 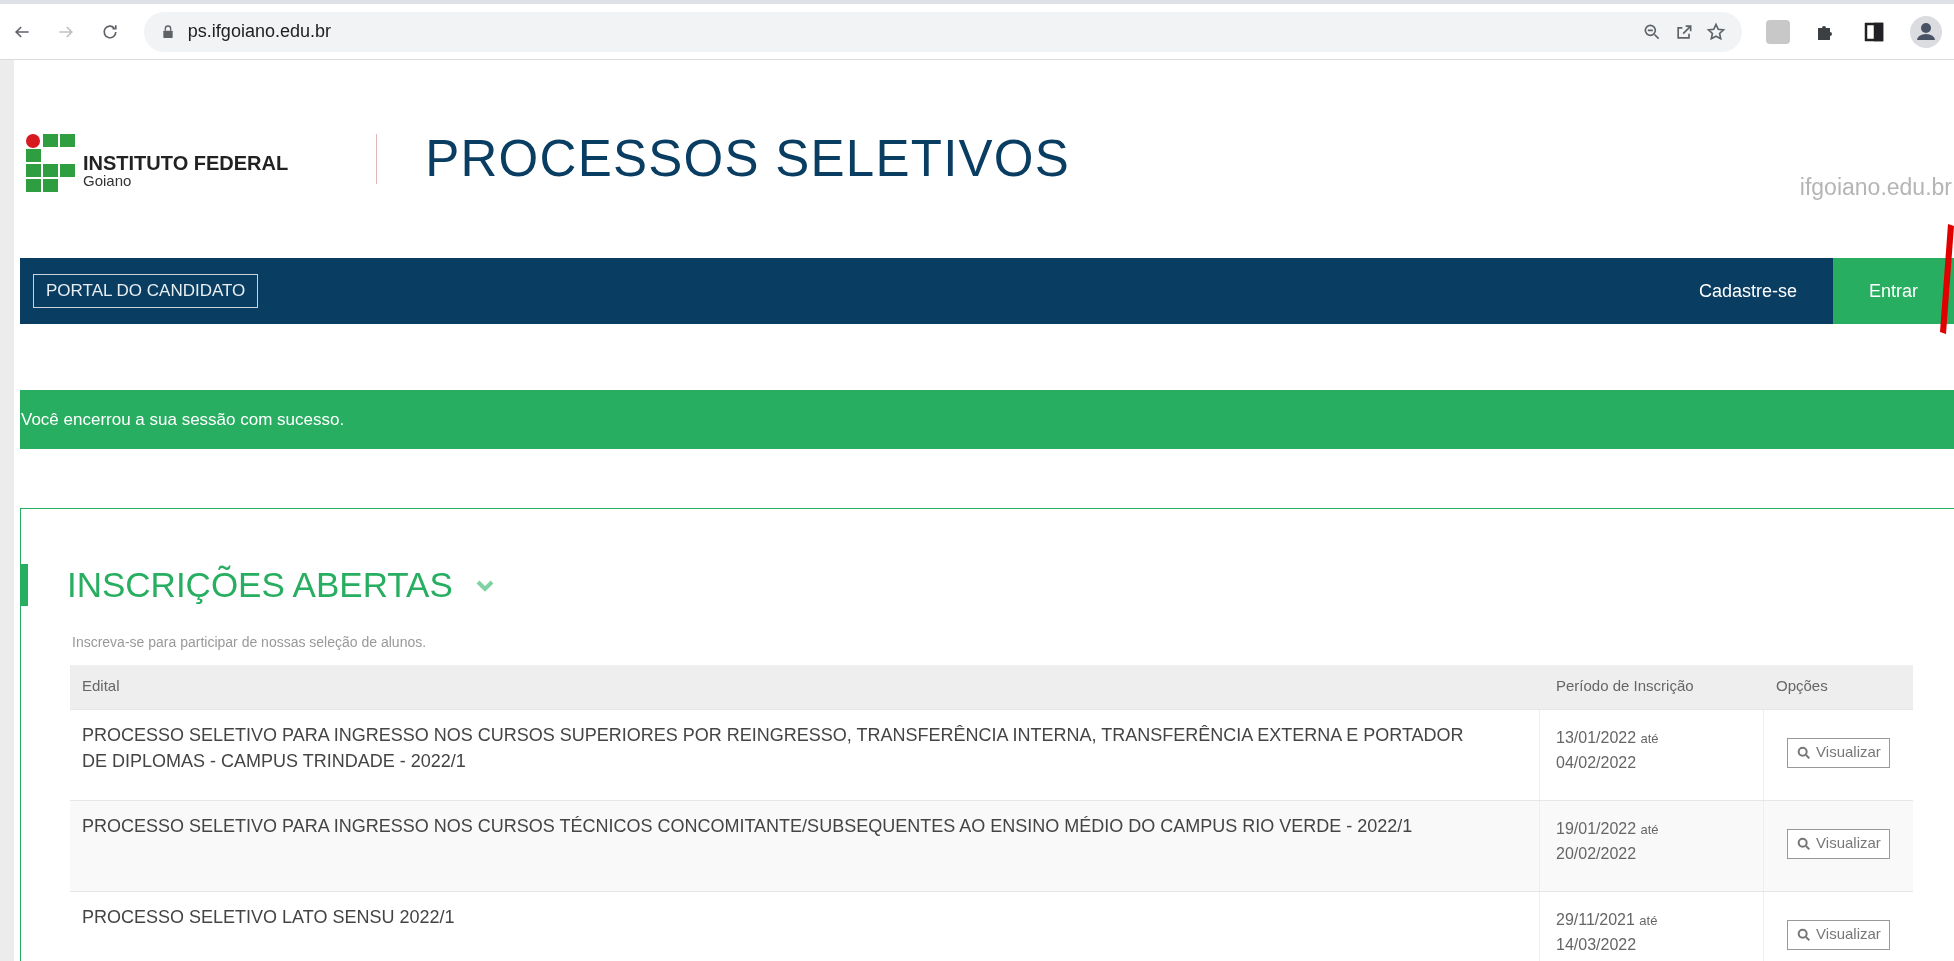 I want to click on profile-icon, so click(x=1926, y=31).